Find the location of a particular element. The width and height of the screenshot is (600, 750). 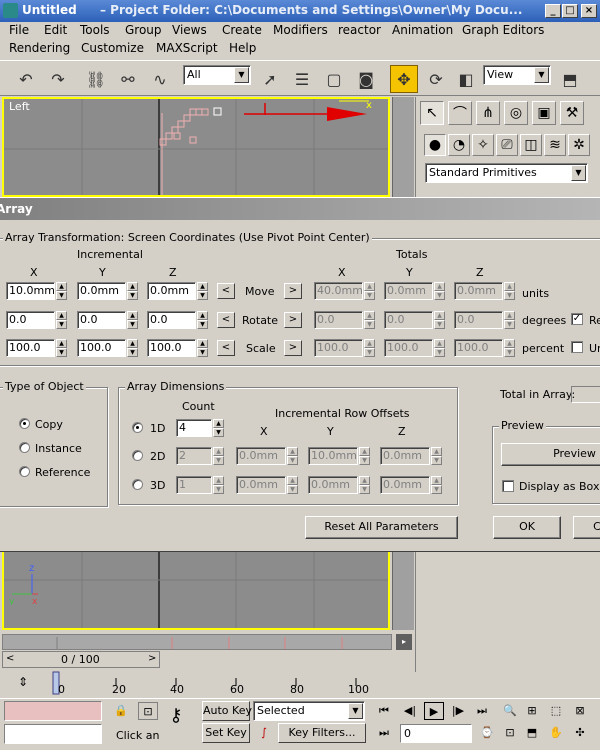

timeline-ruler: ⇕ 0 20 40 60 80 100 is located at coordinates (207, 684).